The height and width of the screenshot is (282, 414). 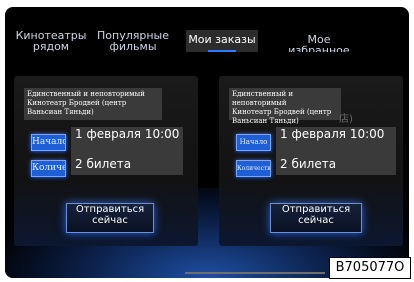 What do you see at coordinates (133, 41) in the screenshot?
I see `tab-popular-movies: Популярные фильмы` at bounding box center [133, 41].